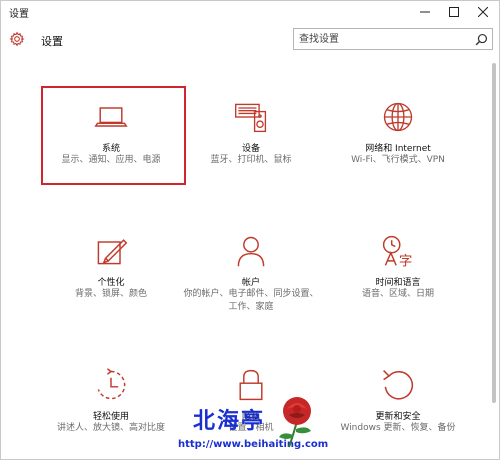 The image size is (500, 460). I want to click on svg-text: 字, so click(406, 261).